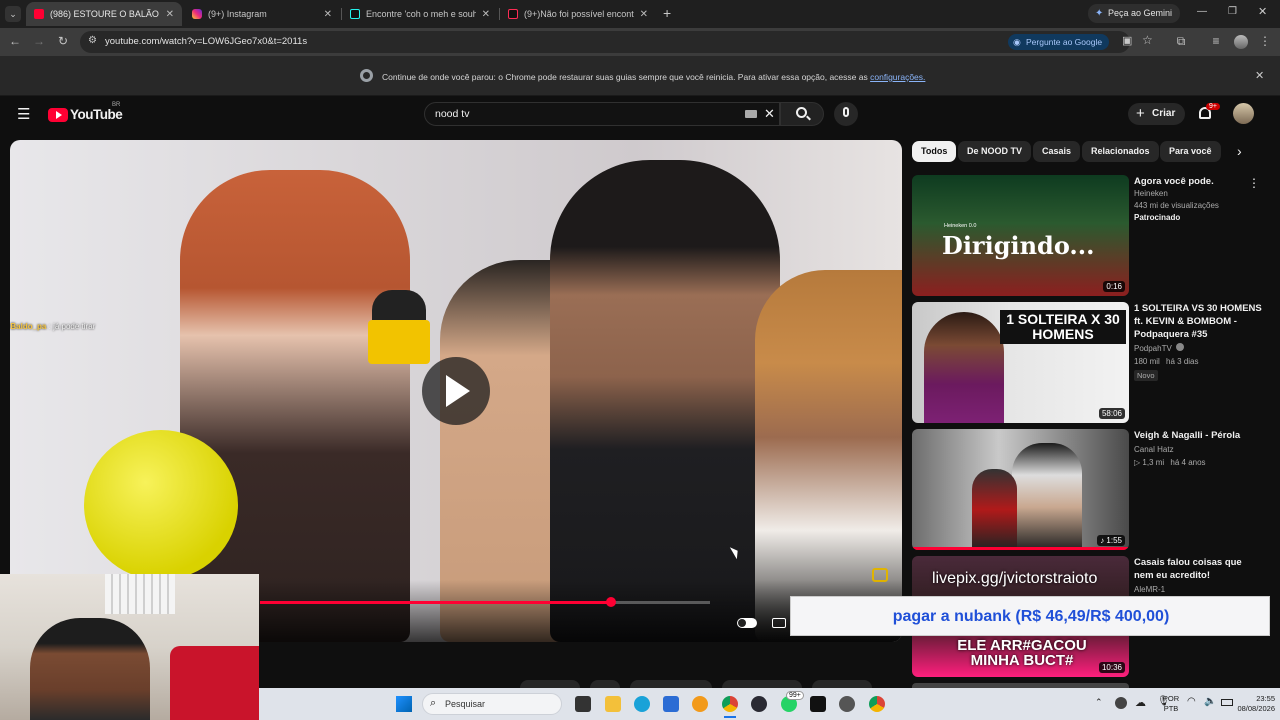 The height and width of the screenshot is (720, 1280). I want to click on recommendation-channel: AleMR-1, so click(1199, 590).